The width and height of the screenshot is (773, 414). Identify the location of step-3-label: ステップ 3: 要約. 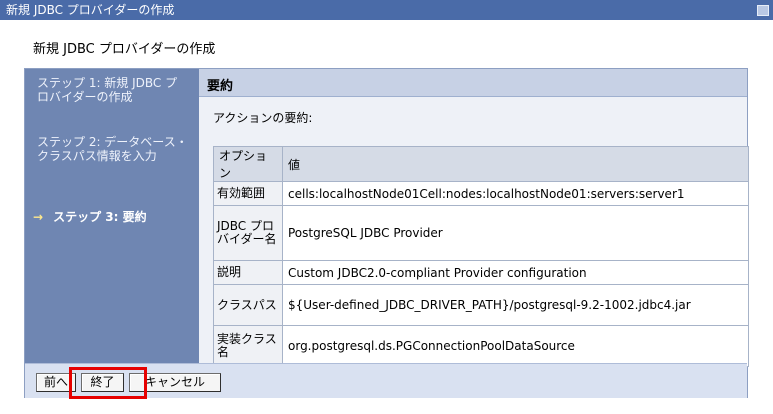
(100, 217).